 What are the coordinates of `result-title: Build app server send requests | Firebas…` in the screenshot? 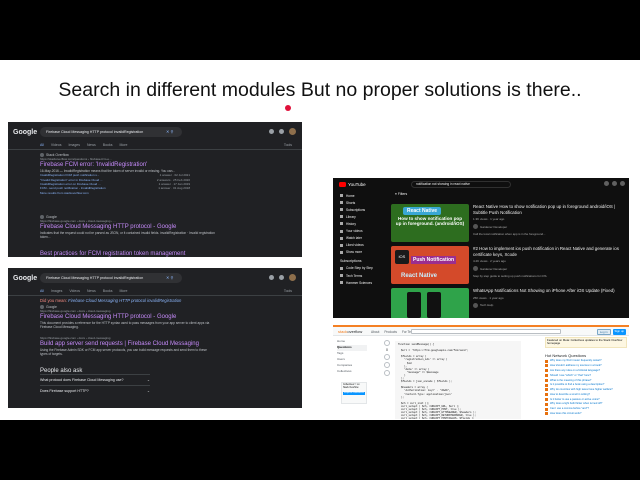 It's located at (127, 344).